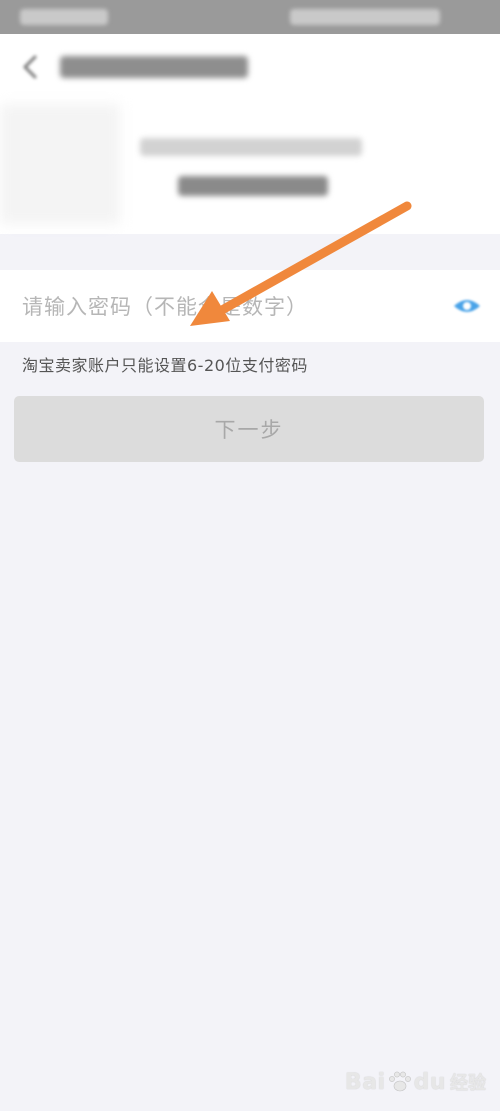 The height and width of the screenshot is (1111, 500). Describe the element at coordinates (253, 186) in the screenshot. I see `subtitle-blurred` at that location.